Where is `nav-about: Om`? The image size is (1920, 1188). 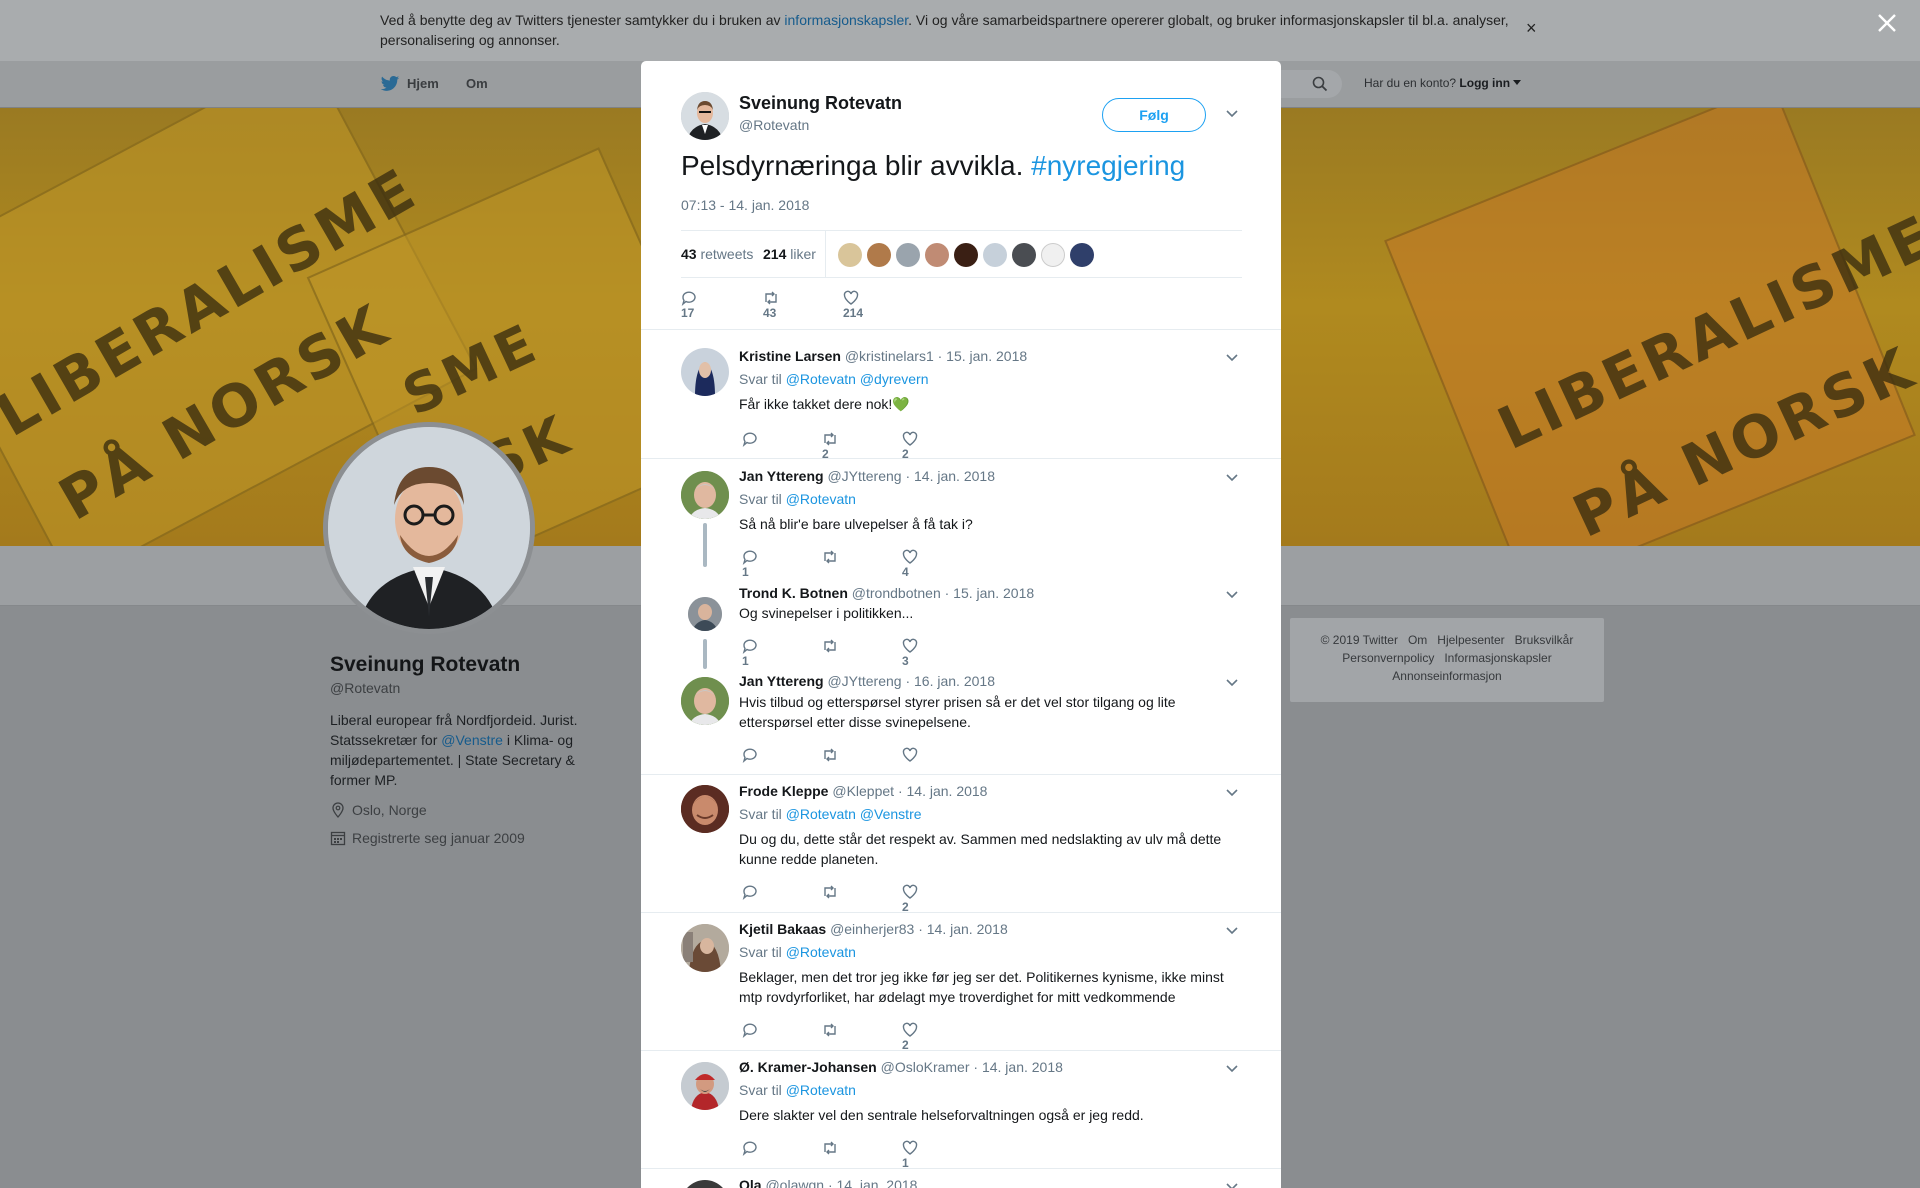 nav-about: Om is located at coordinates (477, 83).